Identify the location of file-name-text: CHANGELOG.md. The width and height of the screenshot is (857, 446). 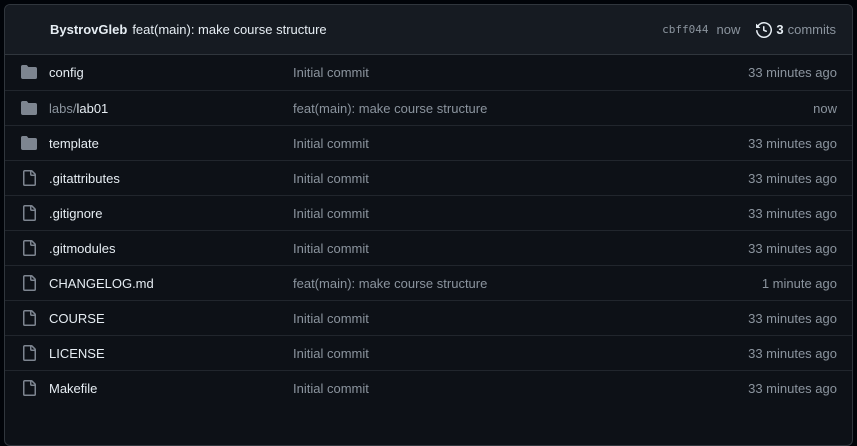
(101, 283).